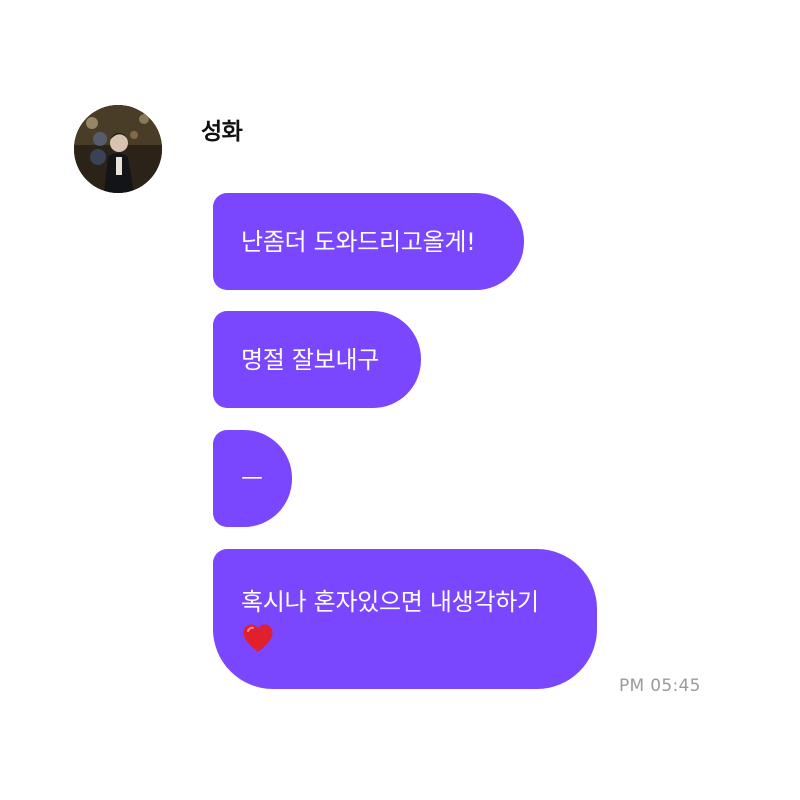 This screenshot has height=800, width=800. What do you see at coordinates (310, 359) in the screenshot?
I see `message-text: 명절 잘보내구` at bounding box center [310, 359].